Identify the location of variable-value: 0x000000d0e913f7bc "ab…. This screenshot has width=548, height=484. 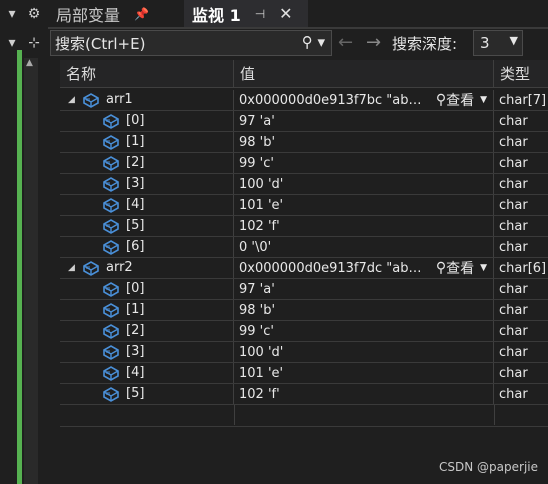
(330, 100).